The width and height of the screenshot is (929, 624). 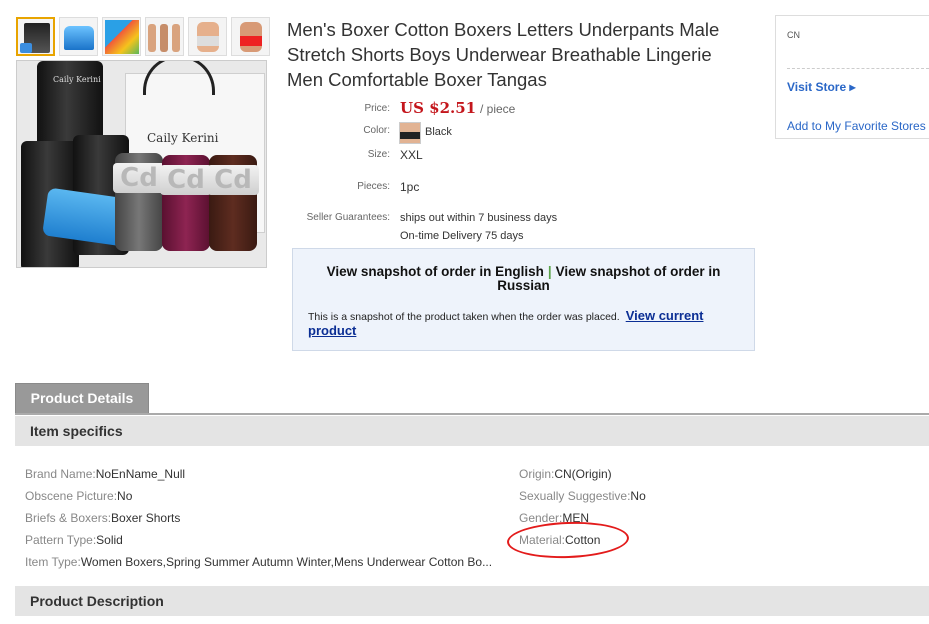 I want to click on spec-origin: Origin:CN(Origin), so click(x=565, y=474).